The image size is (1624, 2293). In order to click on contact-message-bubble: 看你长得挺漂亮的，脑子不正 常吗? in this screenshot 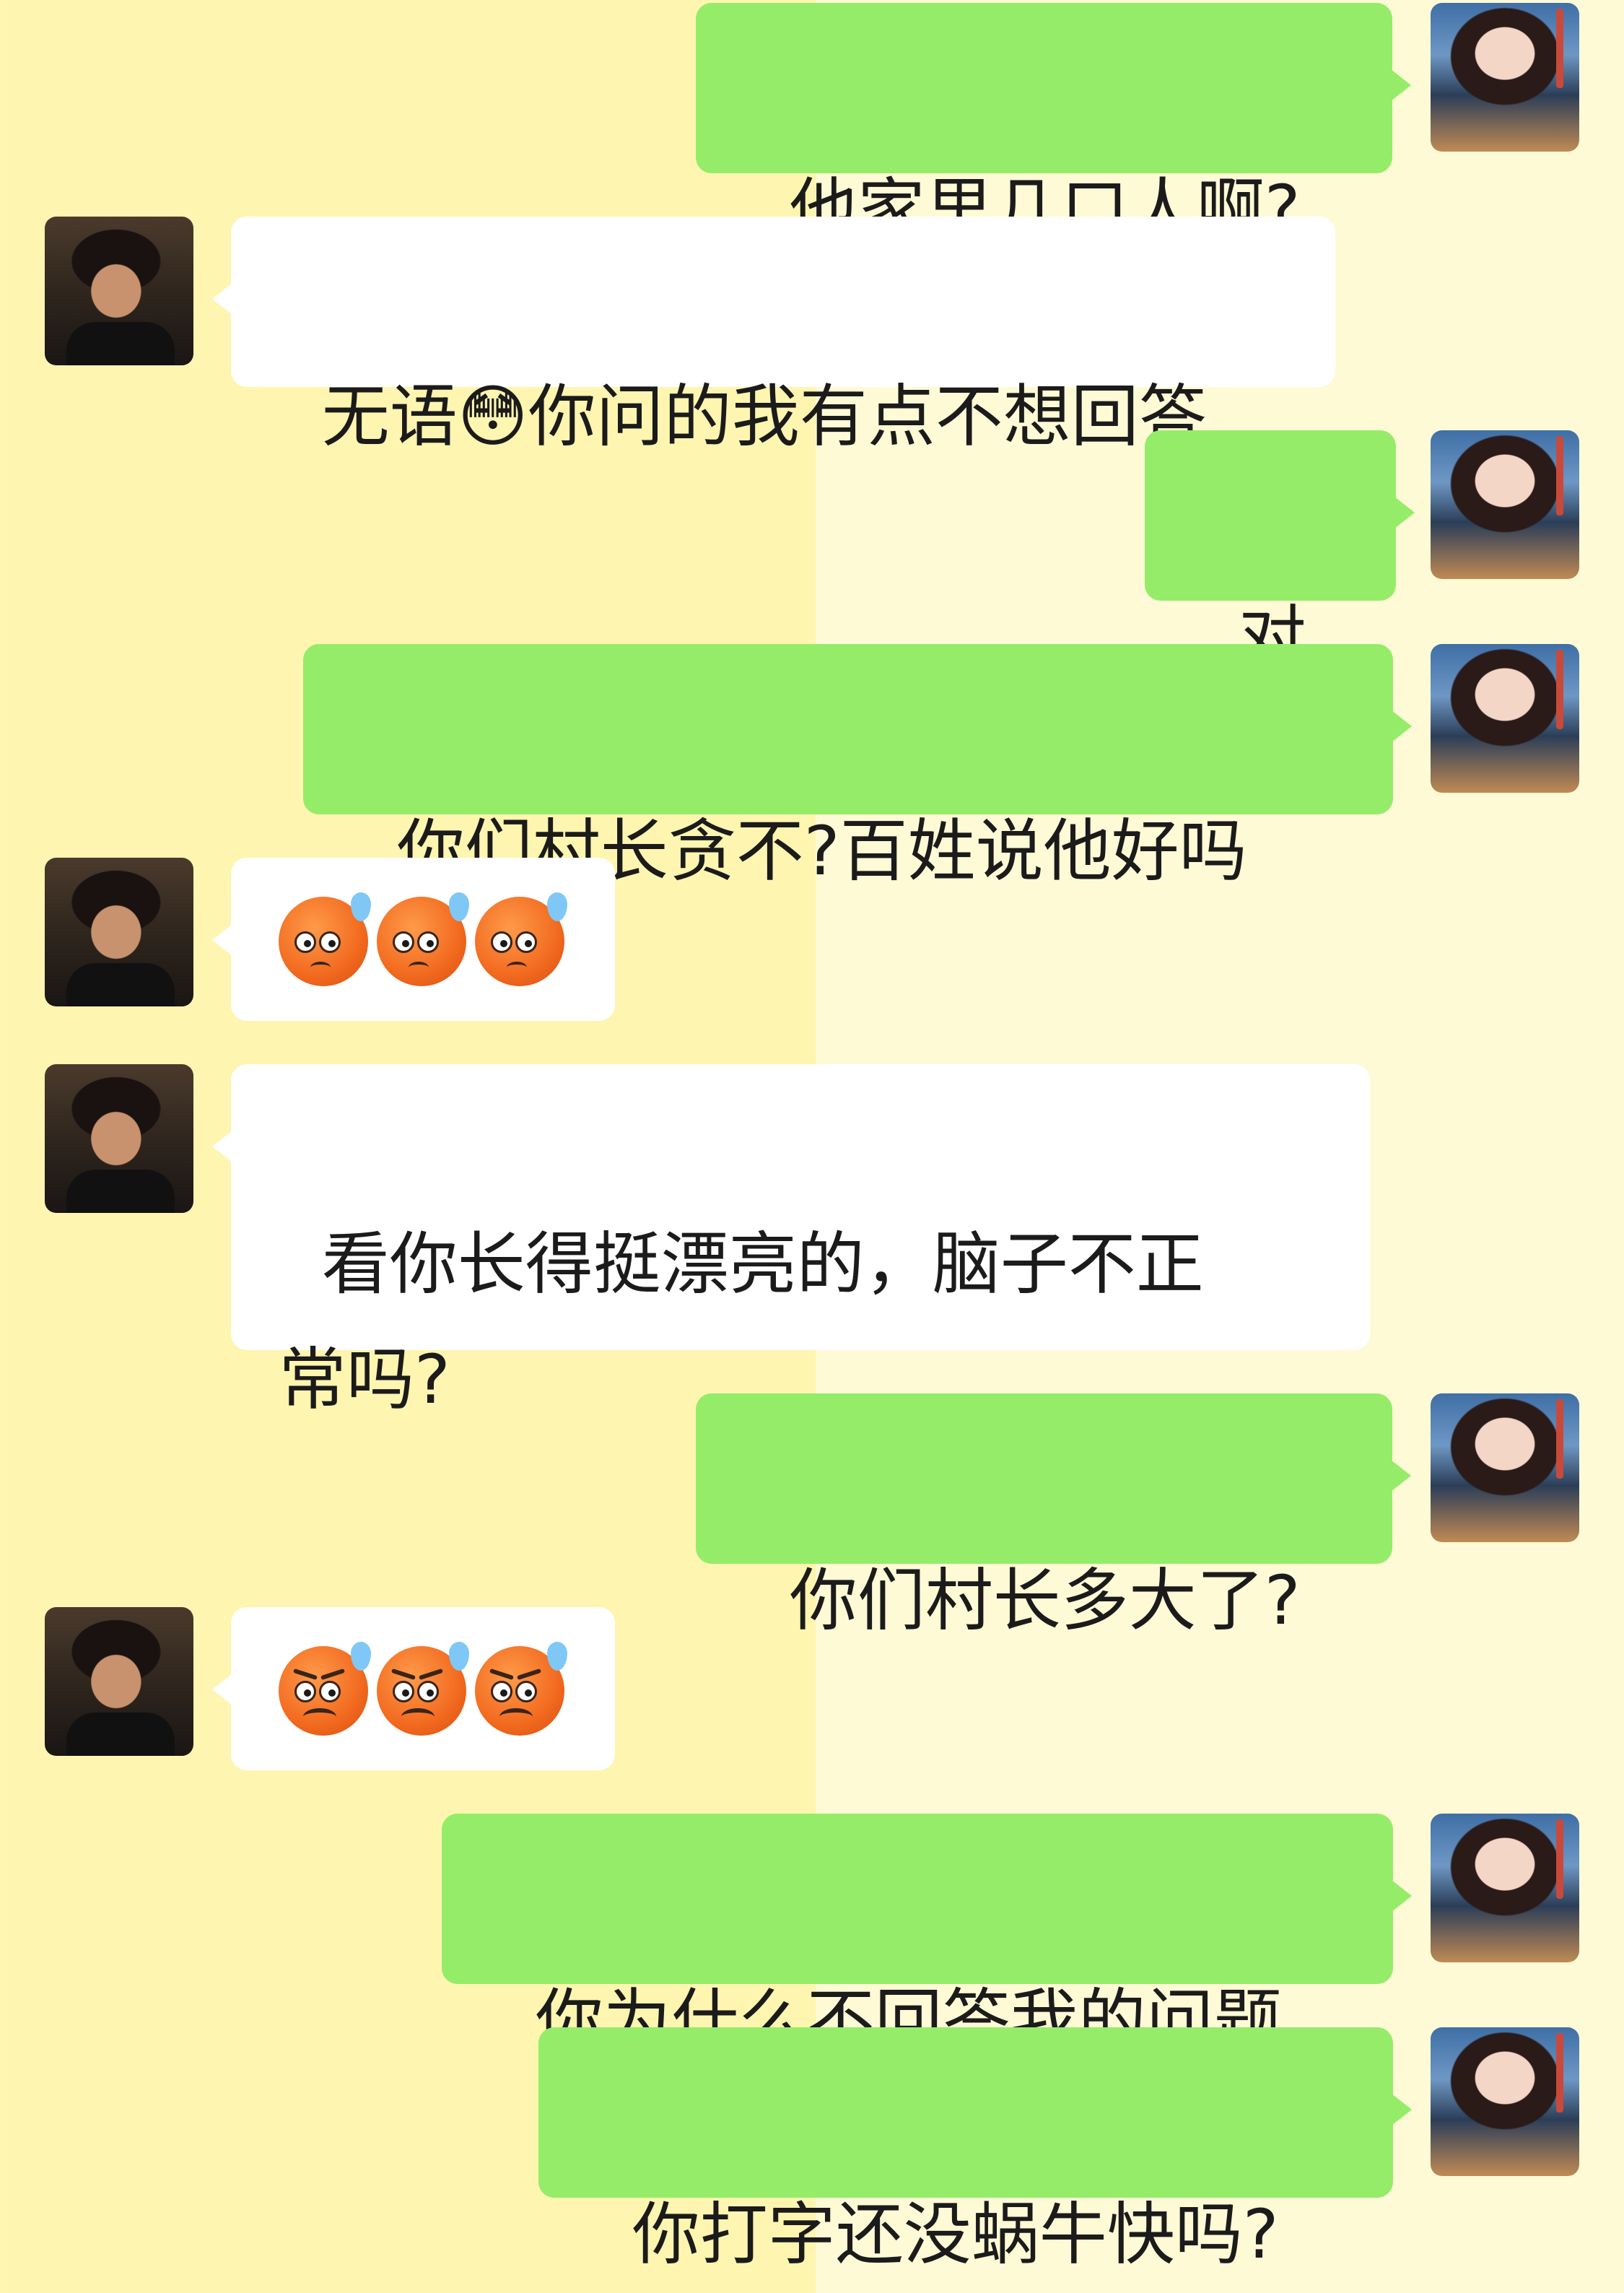, I will do `click(791, 1242)`.